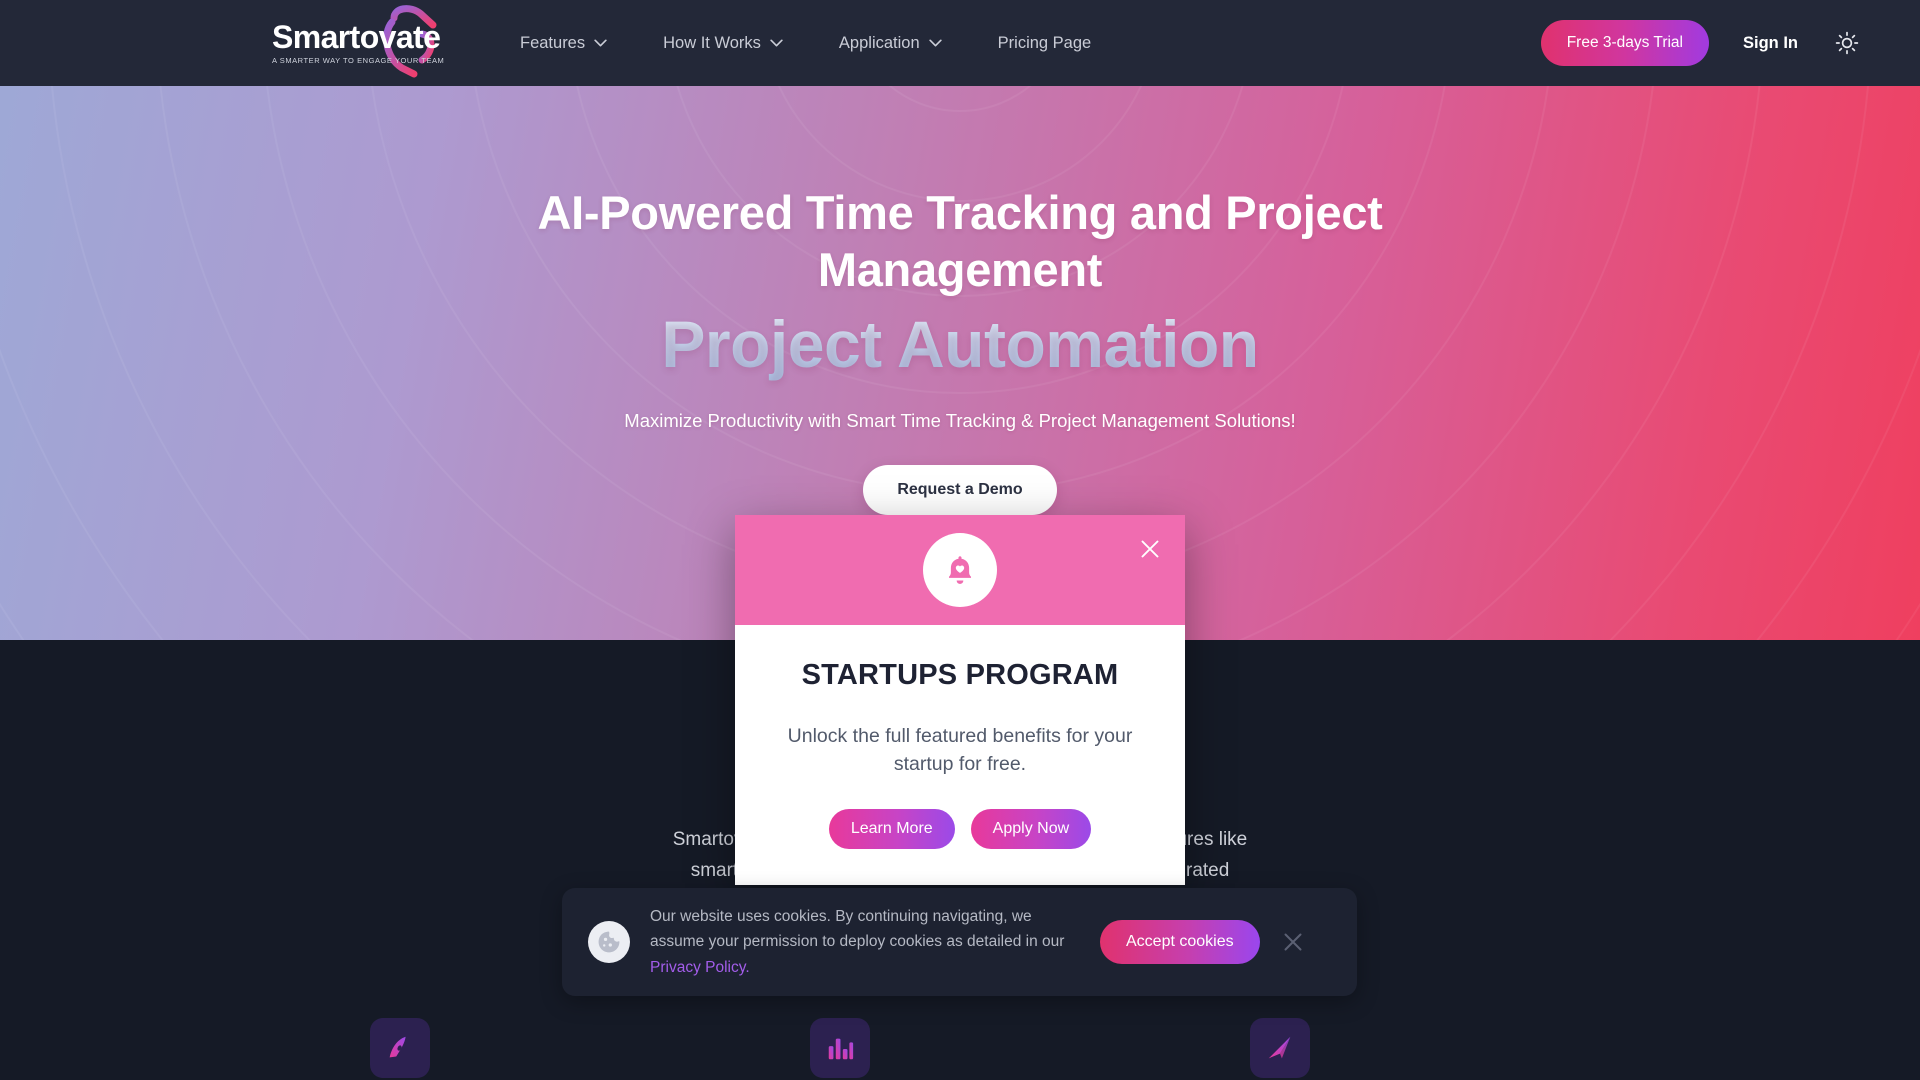 The width and height of the screenshot is (1920, 1080). What do you see at coordinates (1180, 942) in the screenshot?
I see `accept-cookies-button: Accept cookies` at bounding box center [1180, 942].